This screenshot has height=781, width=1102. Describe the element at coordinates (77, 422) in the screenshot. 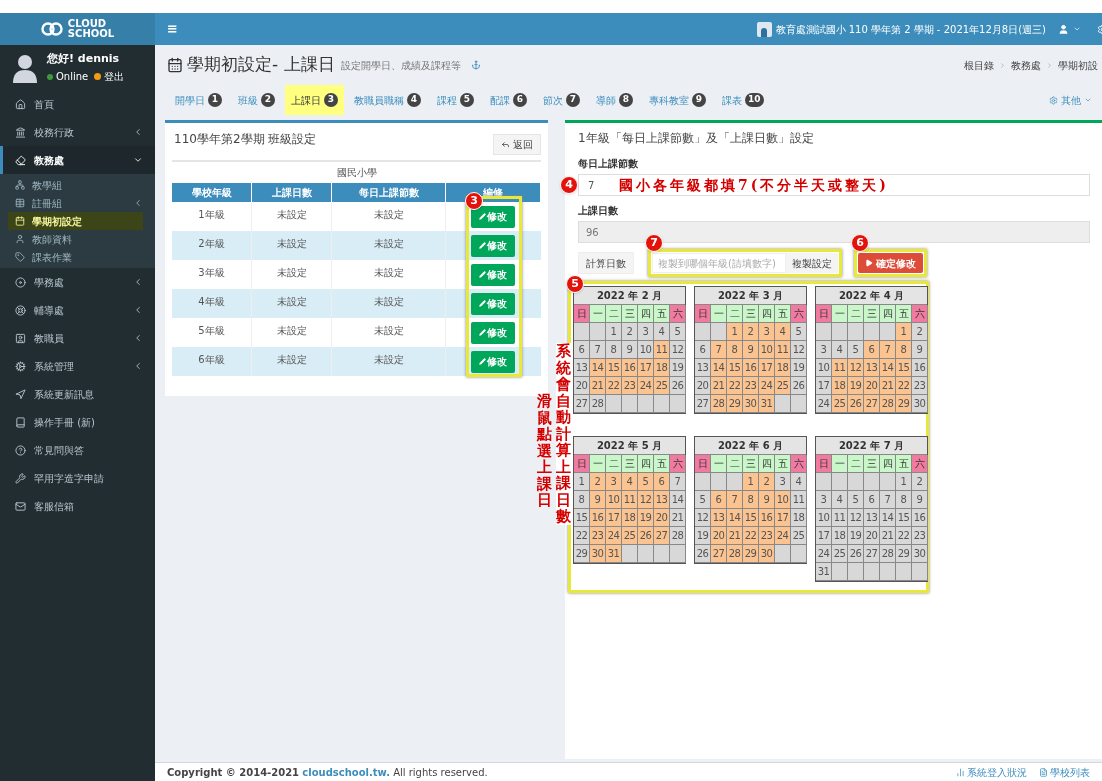

I see `sidebar-item: 操作手冊 (新)` at that location.